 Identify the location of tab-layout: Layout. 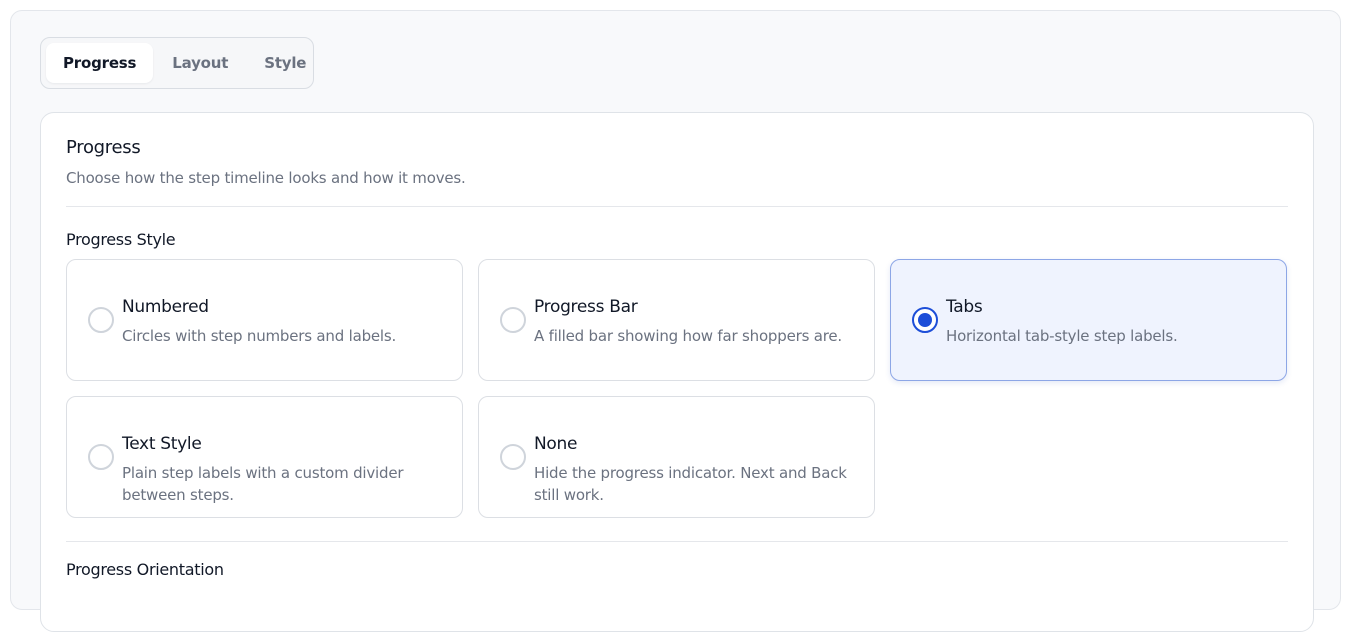
(200, 63).